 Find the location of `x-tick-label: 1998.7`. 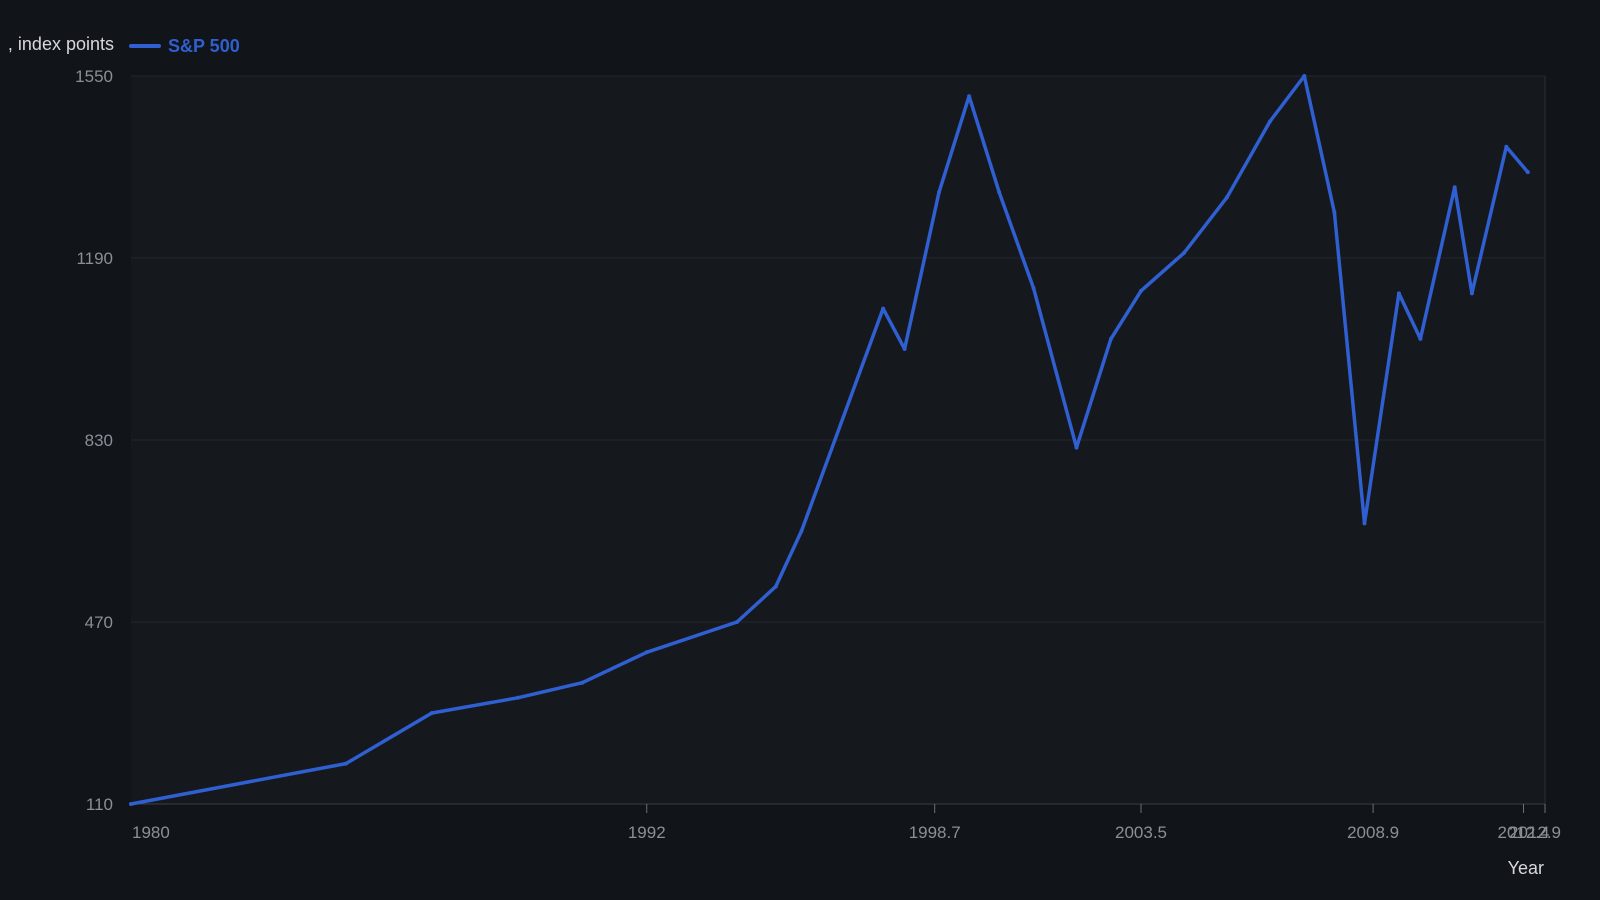

x-tick-label: 1998.7 is located at coordinates (935, 832).